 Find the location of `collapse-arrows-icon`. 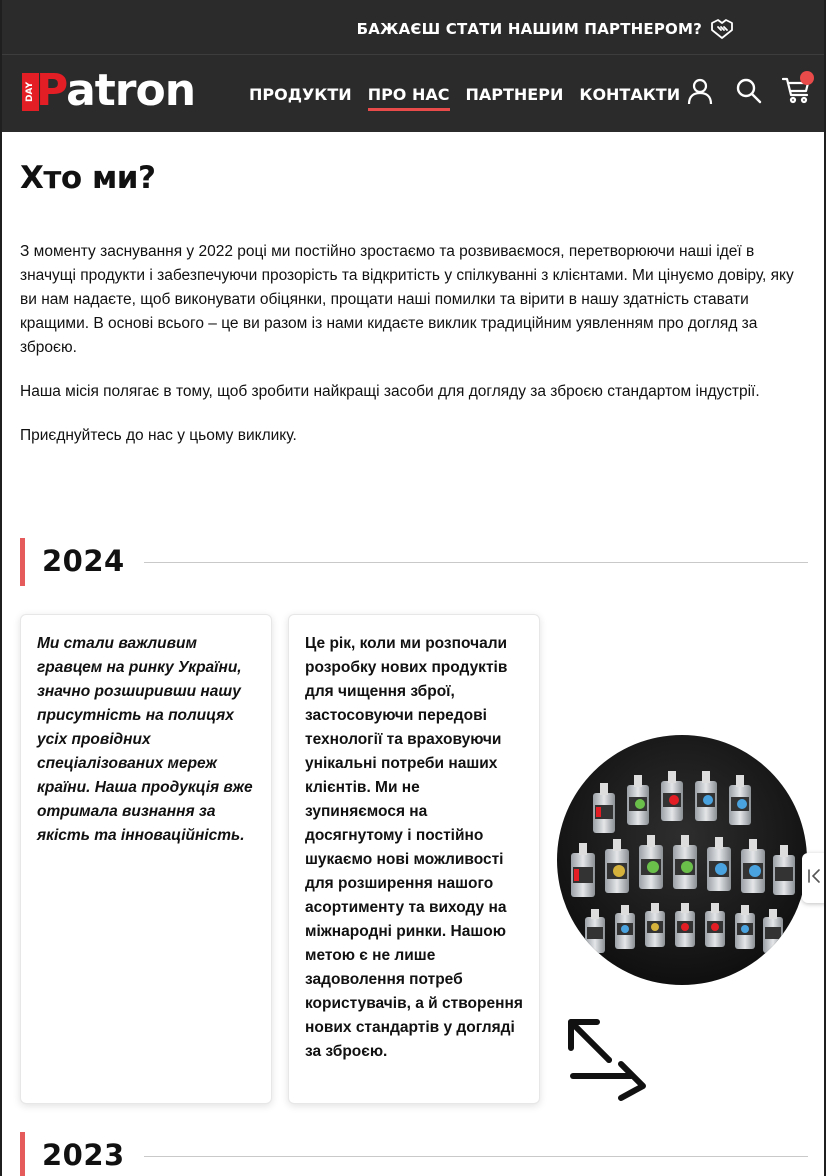

collapse-arrows-icon is located at coordinates (814, 878).